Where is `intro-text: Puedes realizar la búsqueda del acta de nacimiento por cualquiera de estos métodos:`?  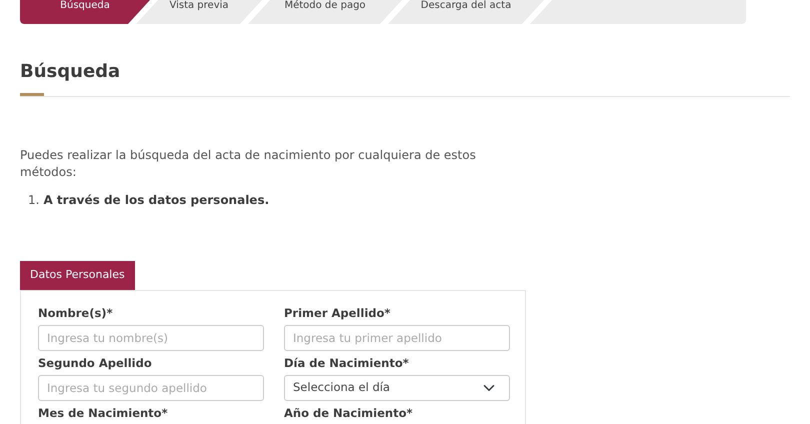
intro-text: Puedes realizar la búsqueda del acta de nacimiento por cualquiera de estos métodos: is located at coordinates (248, 164).